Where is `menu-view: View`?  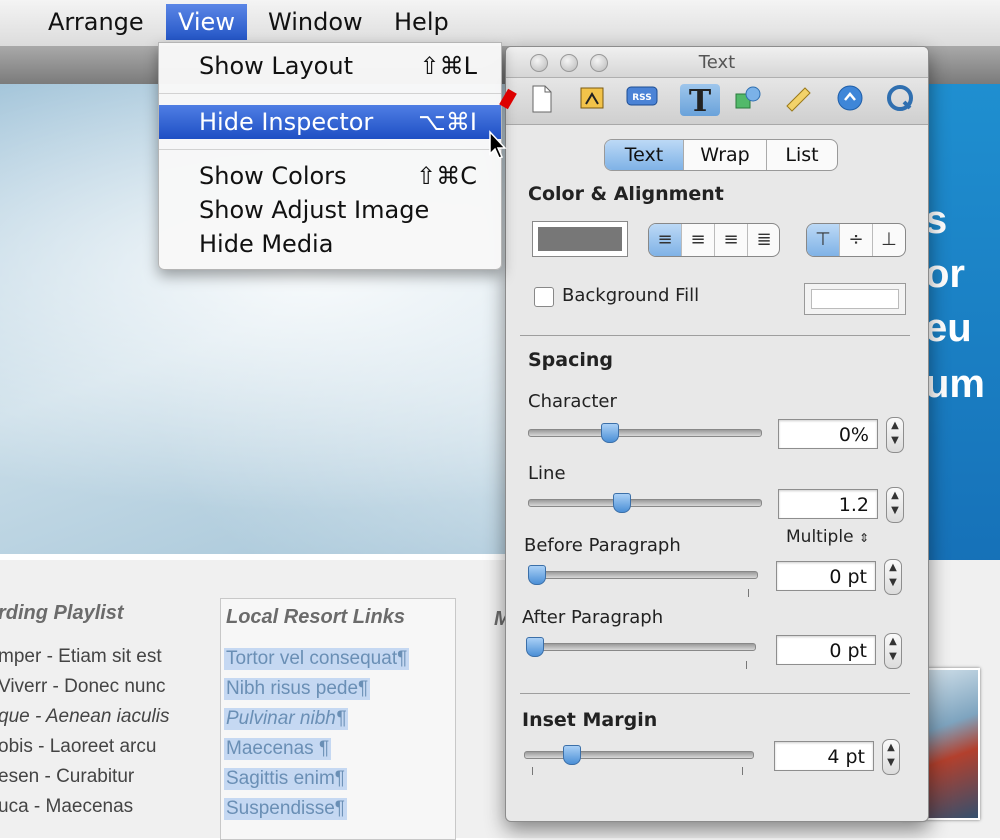 menu-view: View is located at coordinates (206, 22).